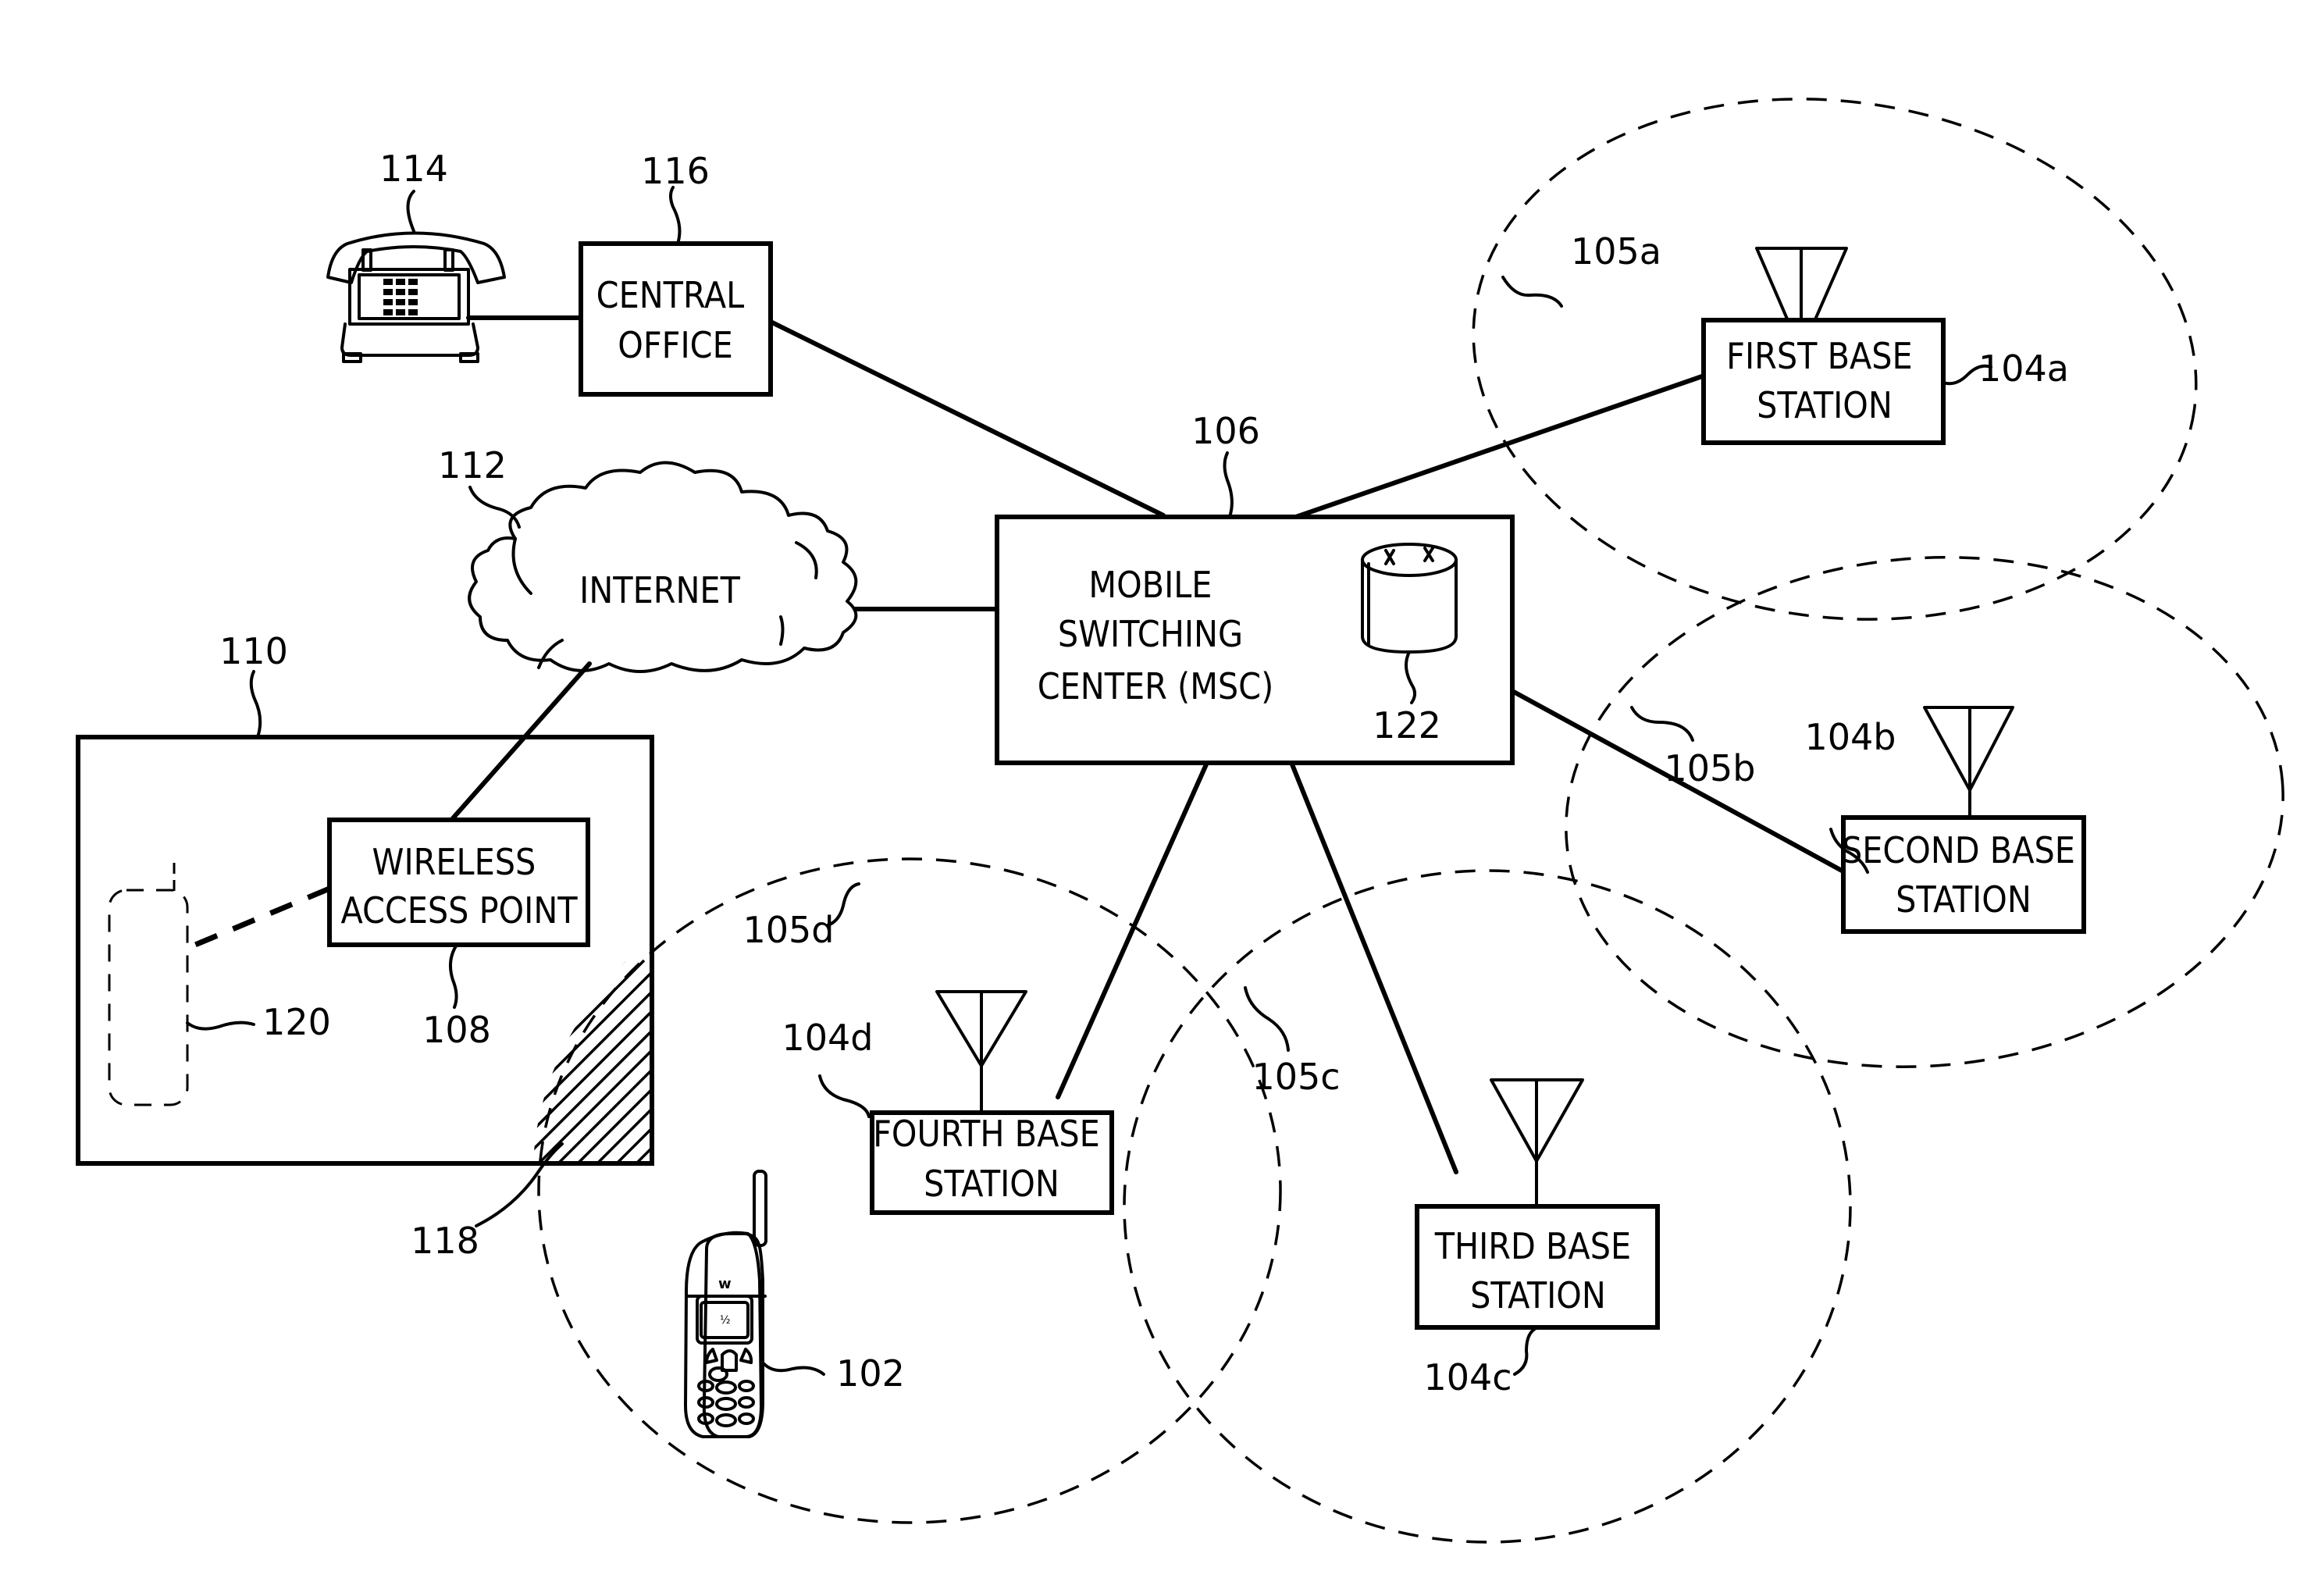  I want to click on ref-116: 116, so click(675, 171).